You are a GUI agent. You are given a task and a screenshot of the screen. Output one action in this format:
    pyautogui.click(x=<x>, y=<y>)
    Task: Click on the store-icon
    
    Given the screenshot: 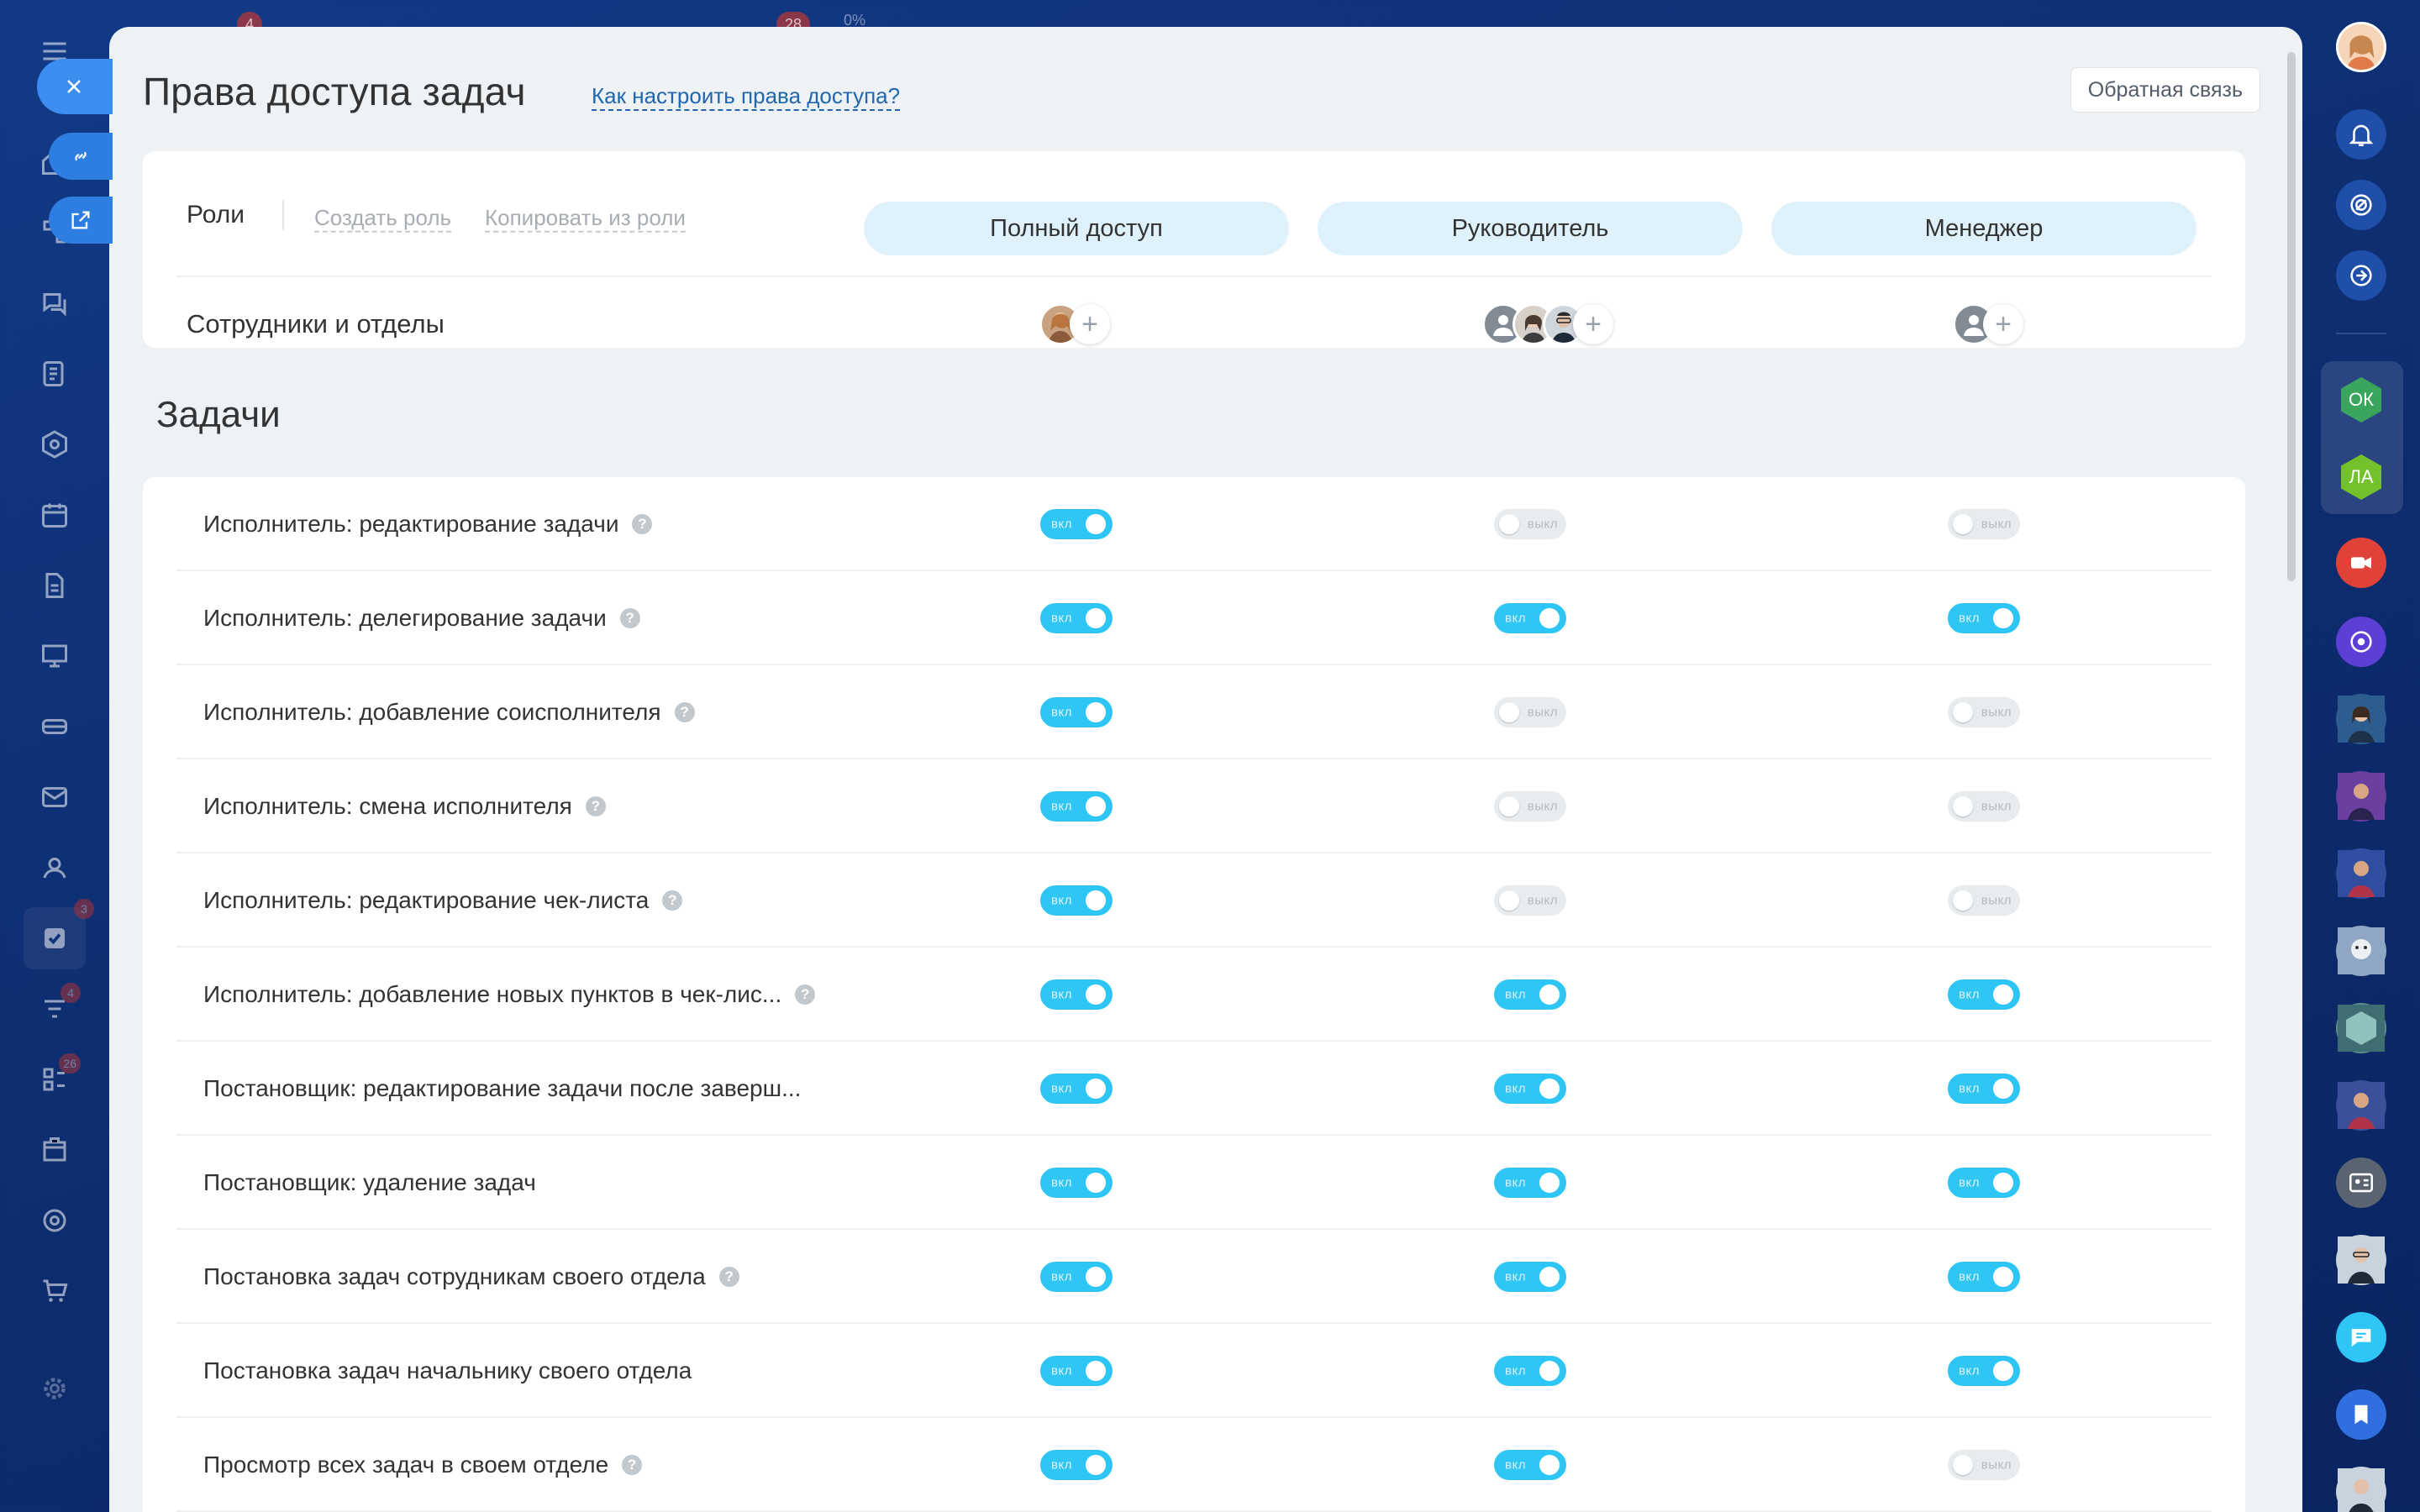 What is the action you would take?
    pyautogui.click(x=54, y=1150)
    